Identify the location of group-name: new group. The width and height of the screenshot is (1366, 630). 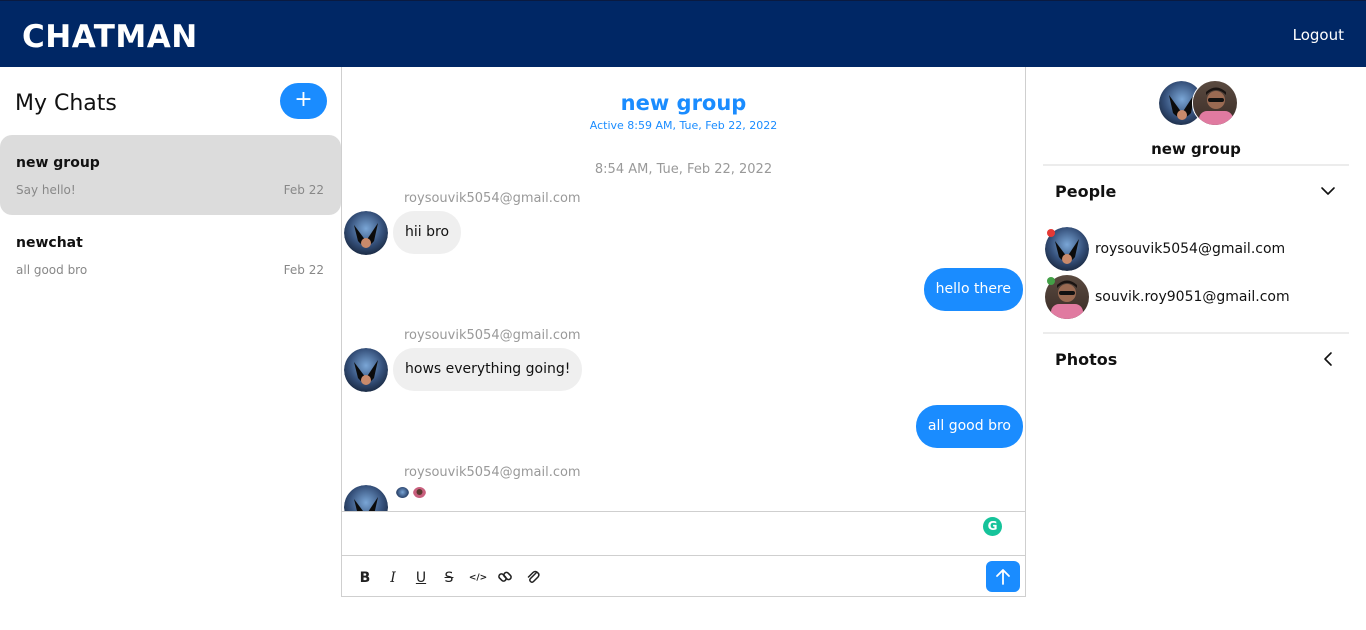
(1196, 149).